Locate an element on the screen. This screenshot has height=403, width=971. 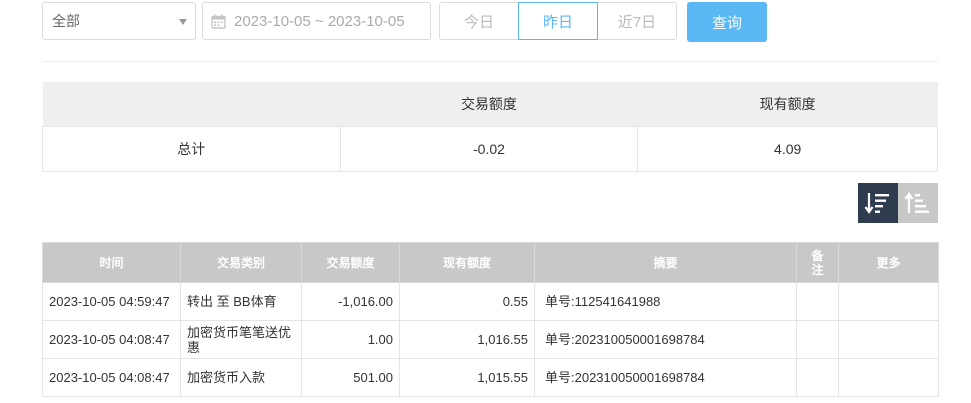
column-header-more: 更多 is located at coordinates (888, 262).